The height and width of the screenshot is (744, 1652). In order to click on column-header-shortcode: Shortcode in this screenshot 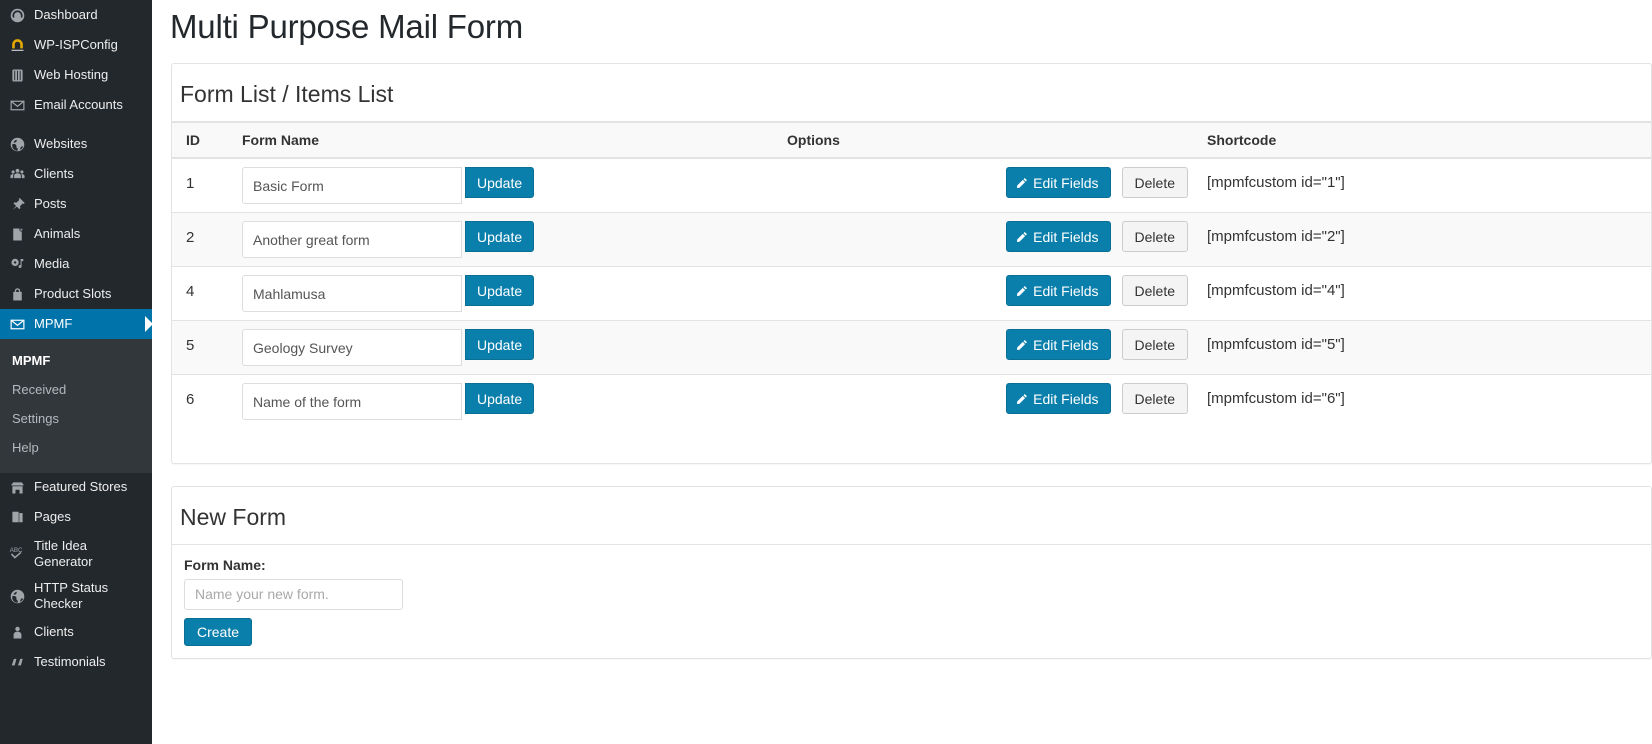, I will do `click(1425, 140)`.